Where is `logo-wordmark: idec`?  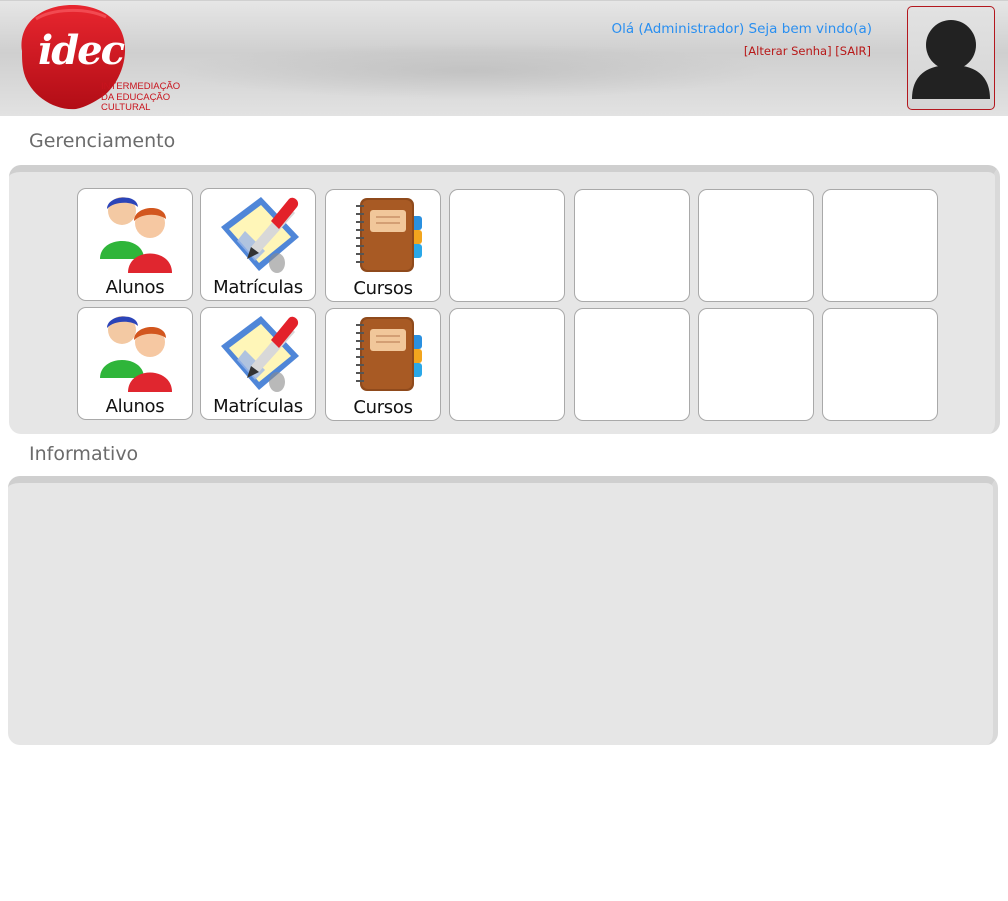
logo-wordmark: idec is located at coordinates (81, 50).